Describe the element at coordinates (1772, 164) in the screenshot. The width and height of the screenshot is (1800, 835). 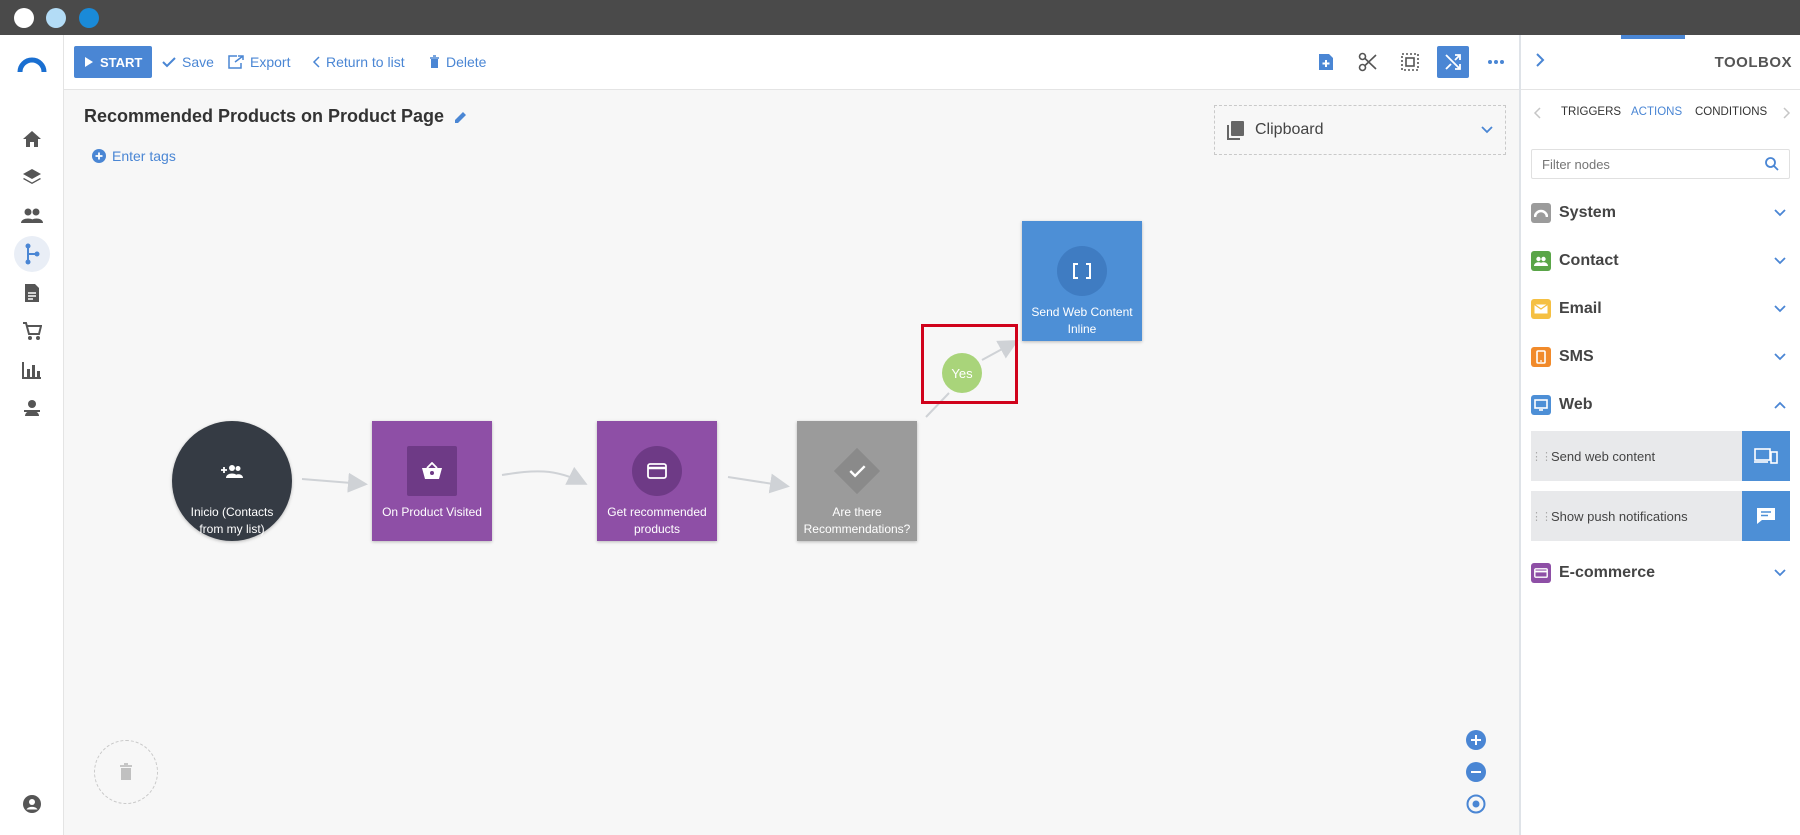
I see `search-icon` at that location.